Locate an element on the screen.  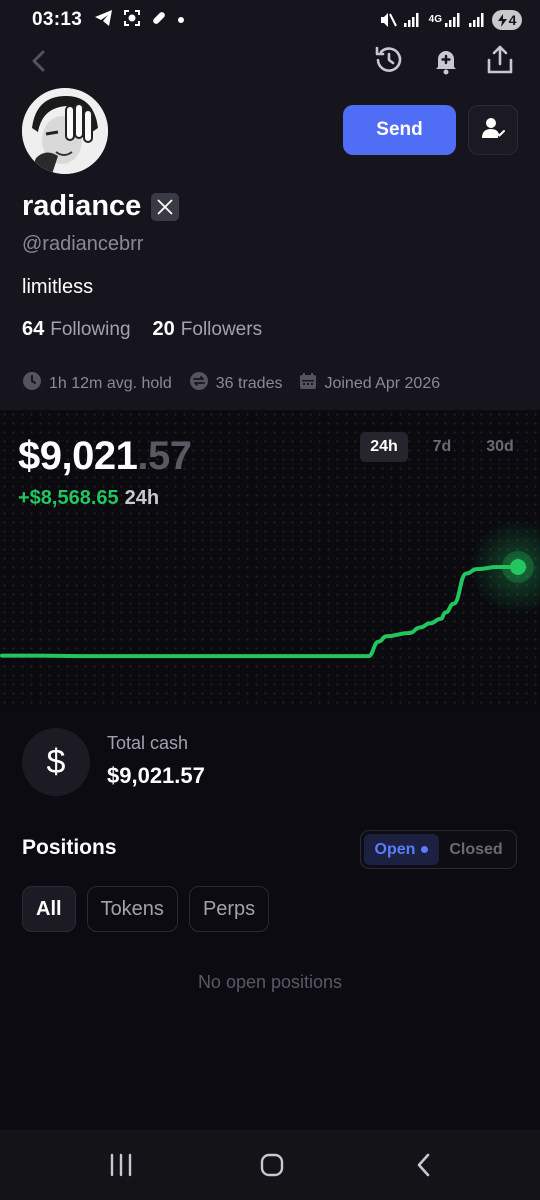
portfolio-pnl: +$8,568.65 24h is located at coordinates (89, 498).